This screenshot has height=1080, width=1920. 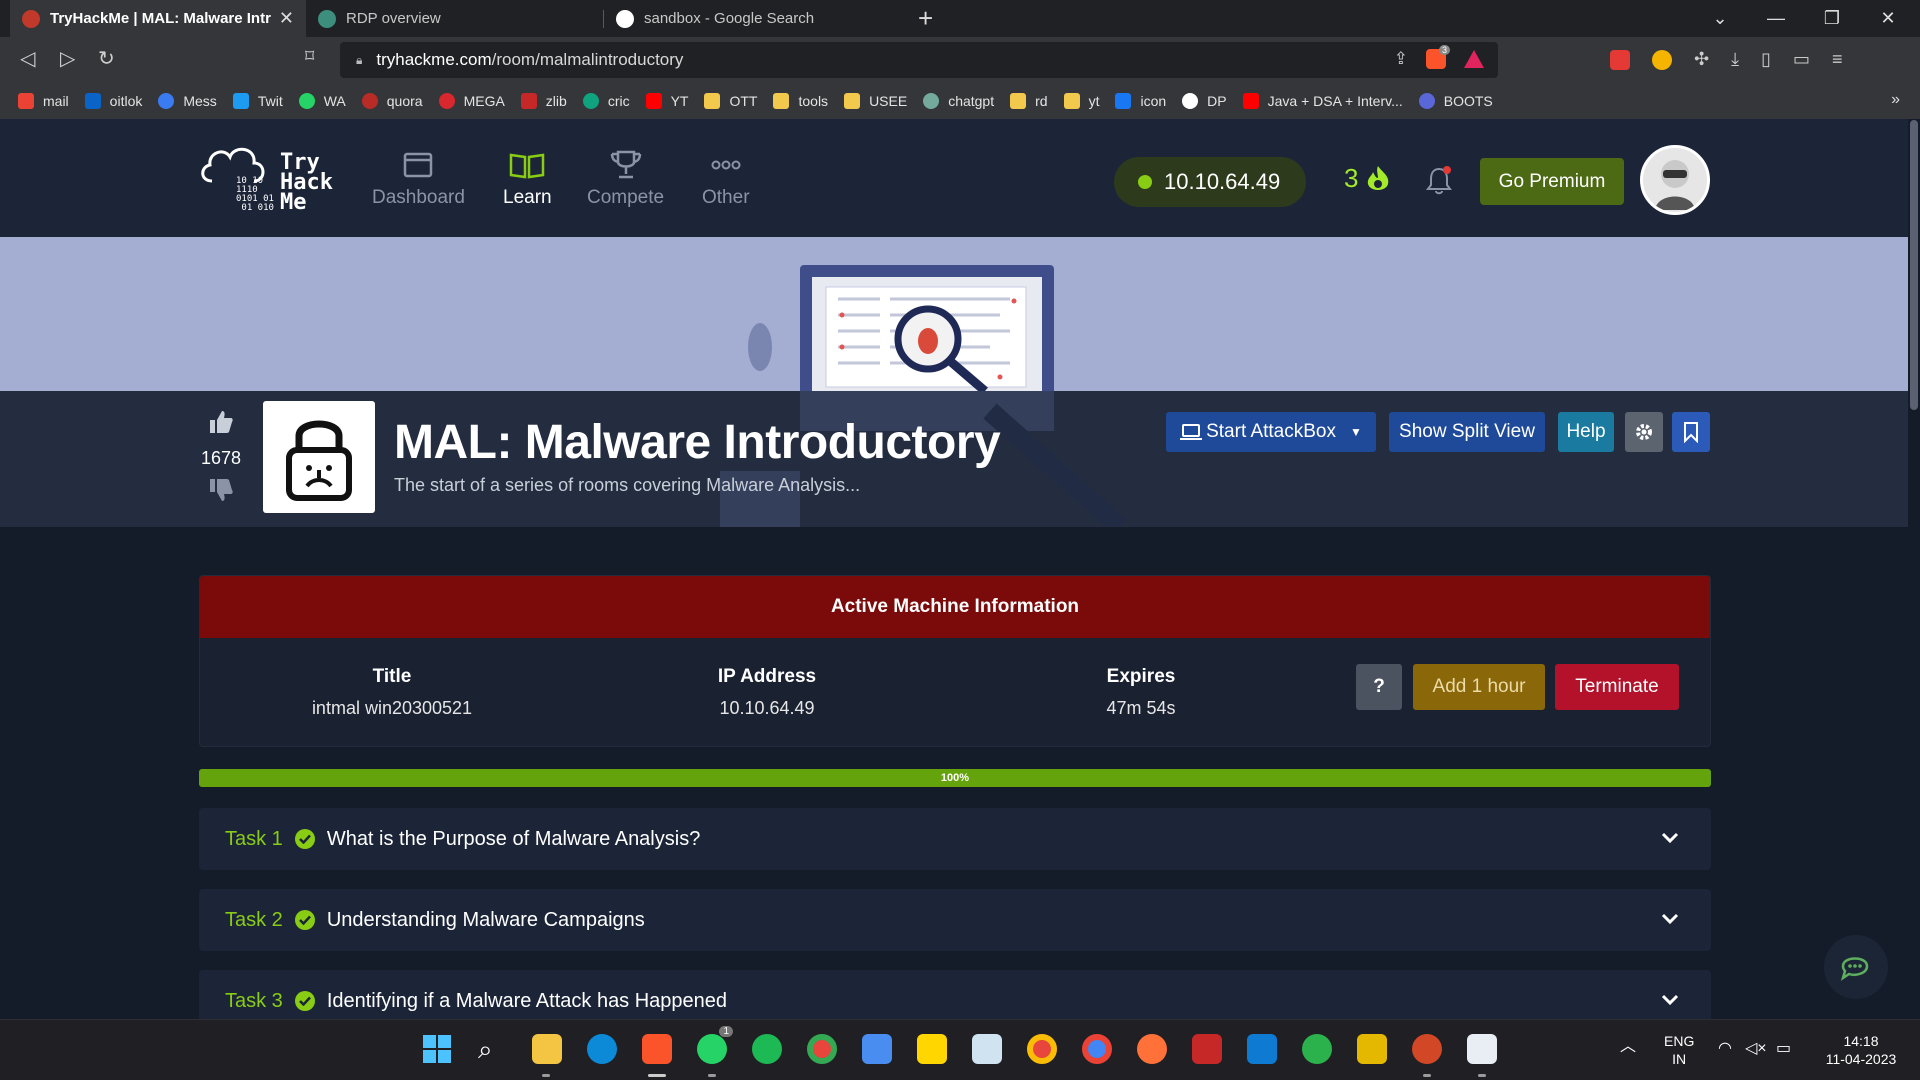 I want to click on extension-icon, so click(x=1662, y=59).